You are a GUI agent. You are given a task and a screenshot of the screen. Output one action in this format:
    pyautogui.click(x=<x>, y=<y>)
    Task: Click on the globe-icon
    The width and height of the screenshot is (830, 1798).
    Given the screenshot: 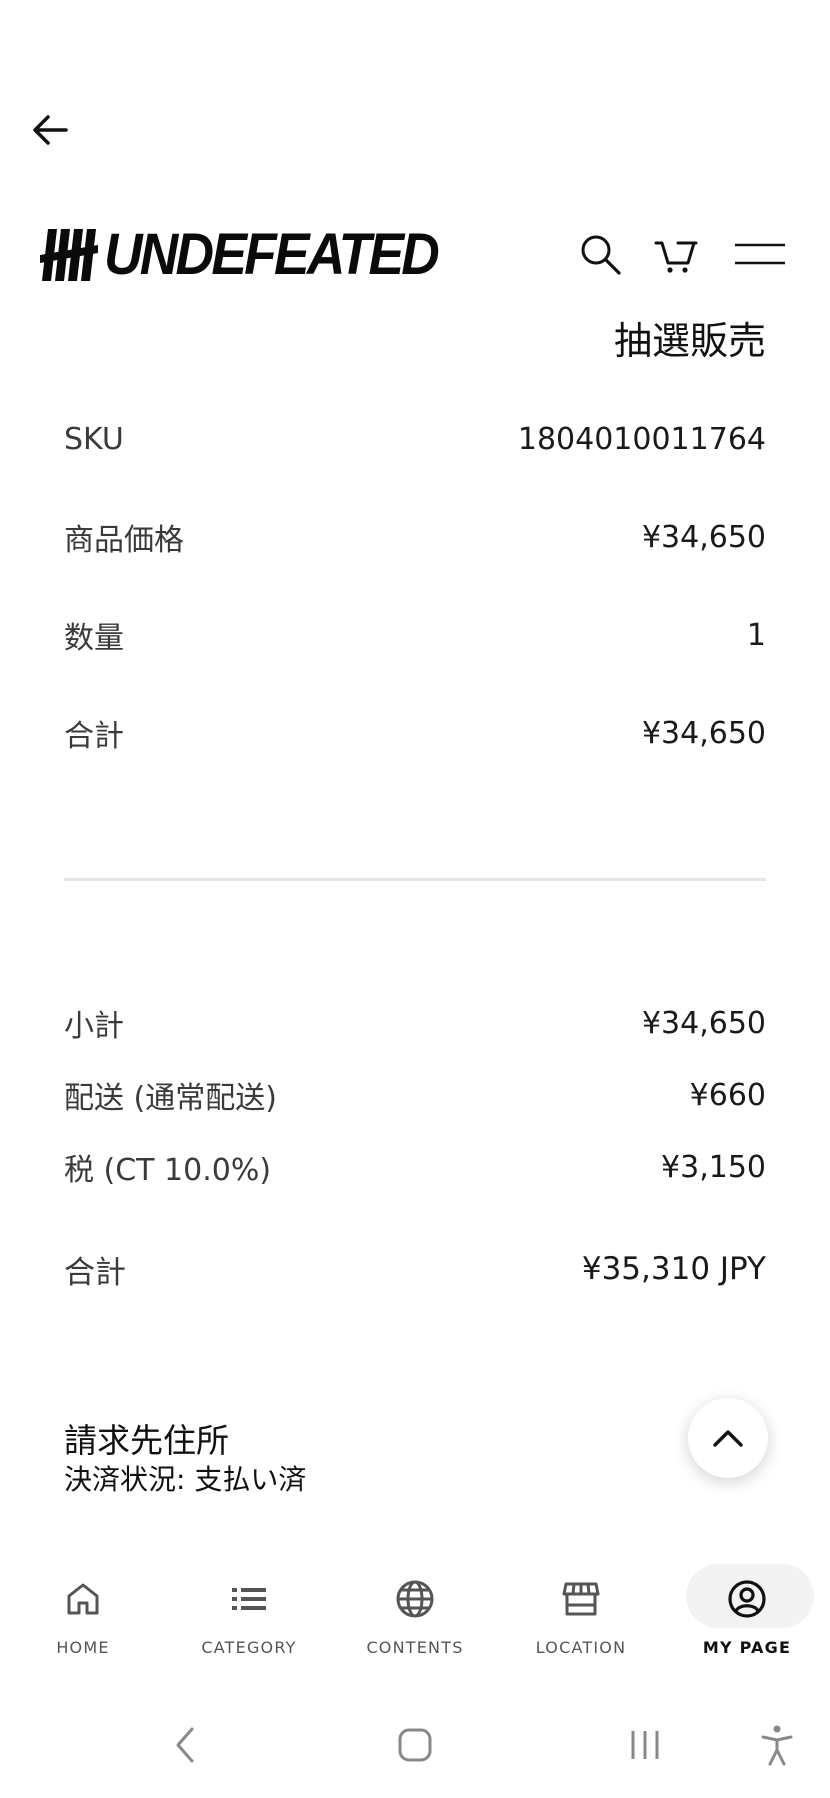 What is the action you would take?
    pyautogui.click(x=415, y=1599)
    